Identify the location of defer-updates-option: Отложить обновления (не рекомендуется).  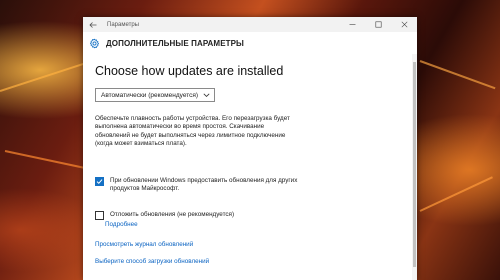
(197, 215).